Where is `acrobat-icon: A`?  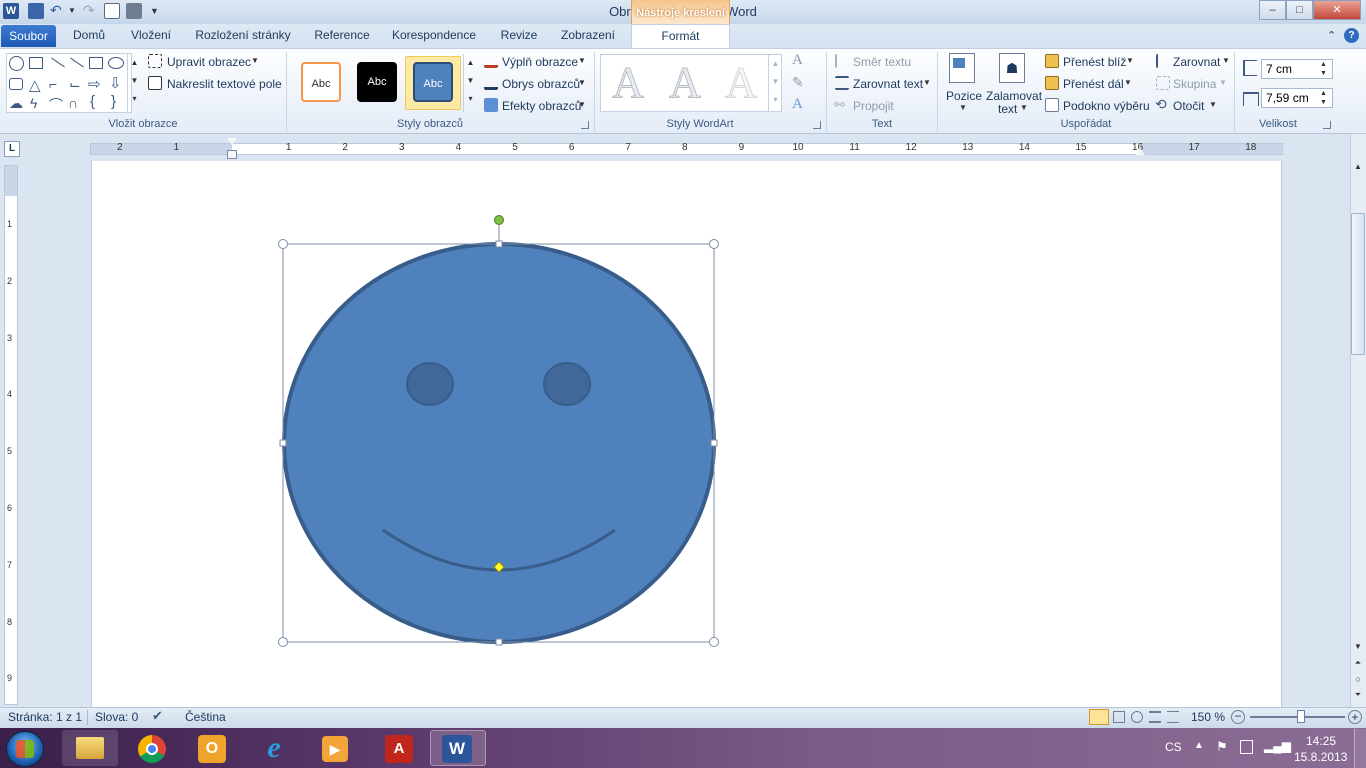 acrobat-icon: A is located at coordinates (399, 749).